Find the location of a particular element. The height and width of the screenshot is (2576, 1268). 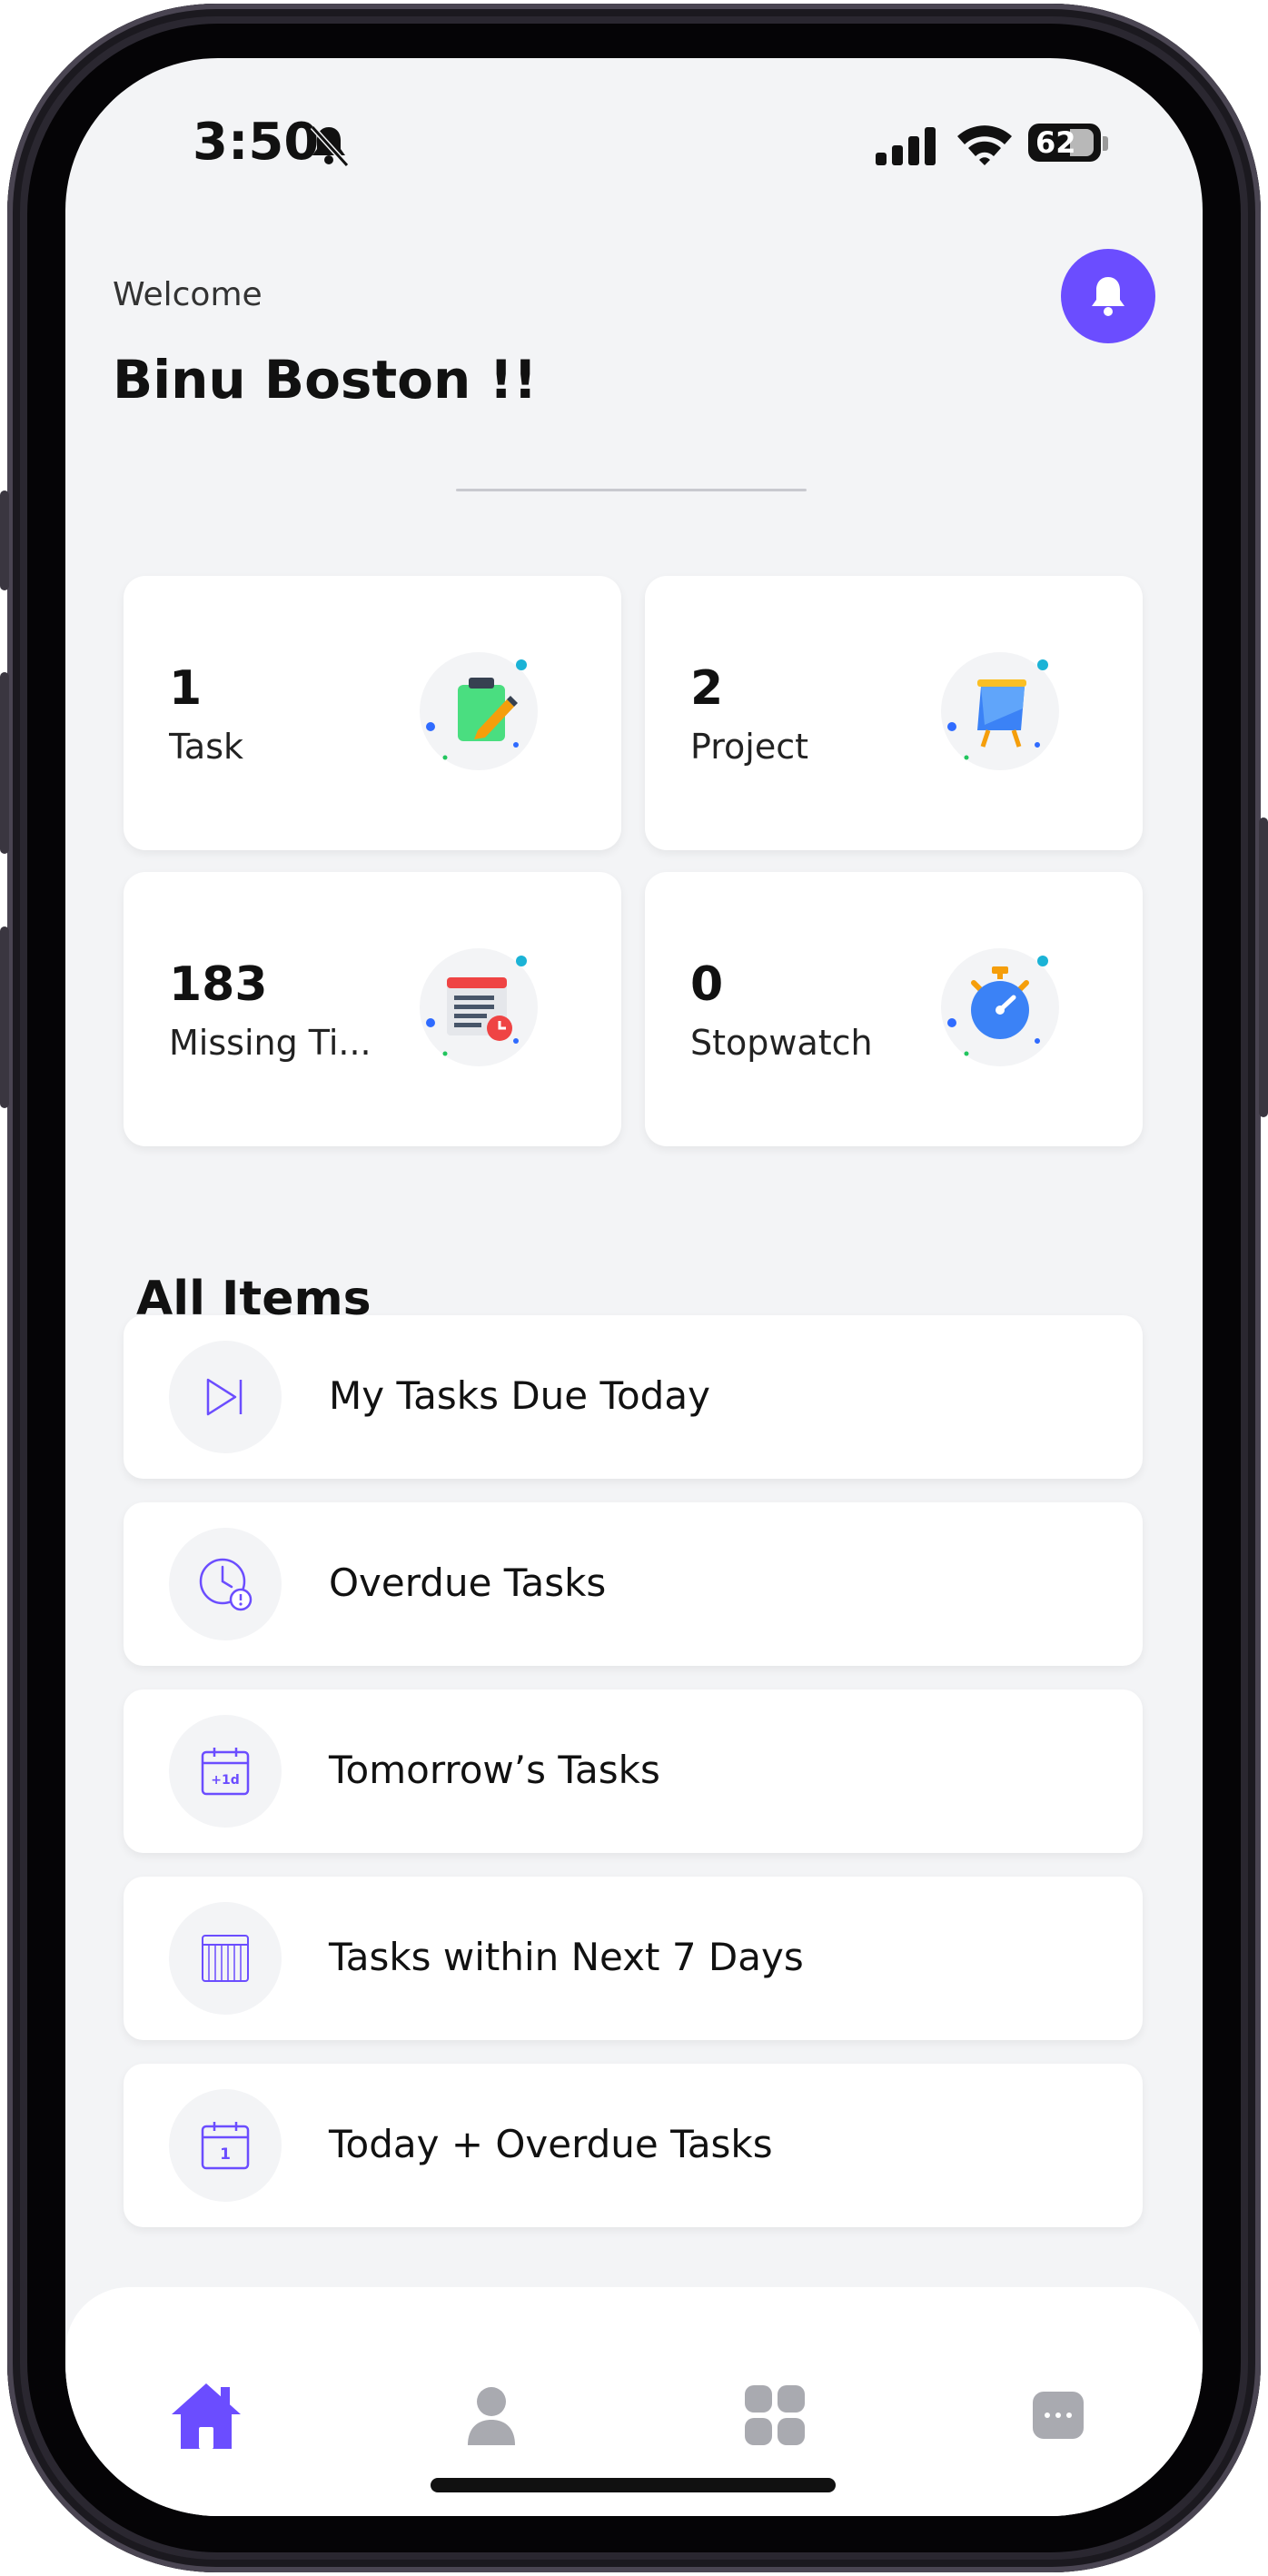

list-item-my-tasks-due-today: My Tasks Due Today is located at coordinates (633, 1397).